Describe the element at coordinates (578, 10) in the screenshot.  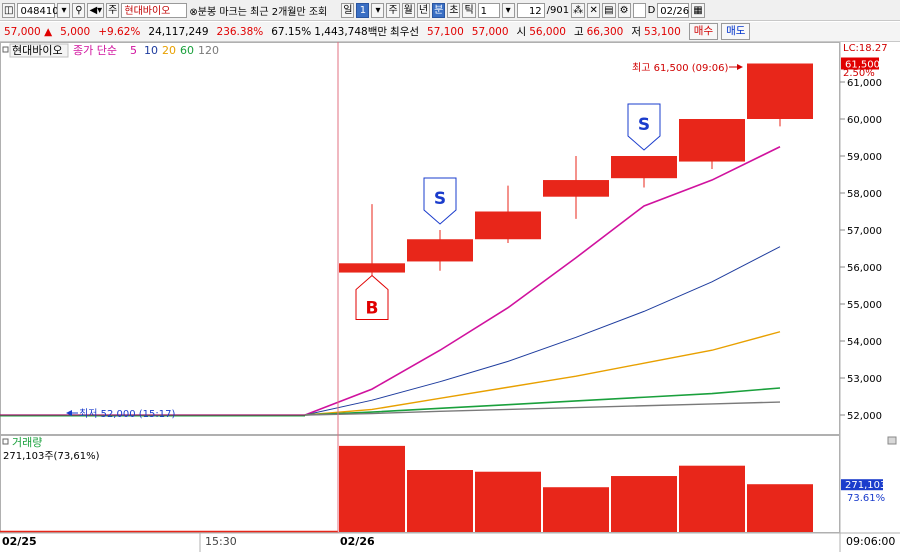
I see `tool-icon: ⁂` at that location.